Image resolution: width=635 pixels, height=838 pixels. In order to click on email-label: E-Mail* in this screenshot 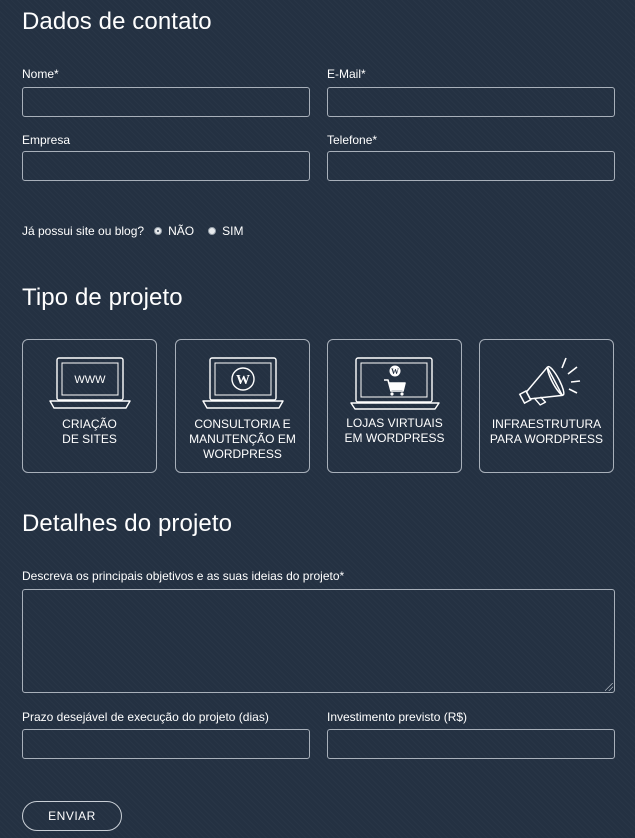, I will do `click(346, 74)`.